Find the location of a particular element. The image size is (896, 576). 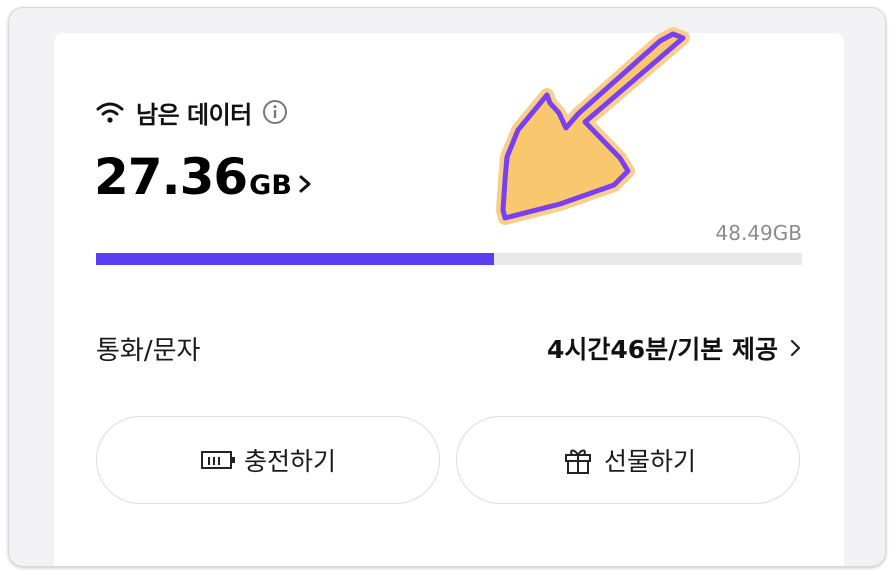

remaining-data-link: 27.36 GB is located at coordinates (203, 177).